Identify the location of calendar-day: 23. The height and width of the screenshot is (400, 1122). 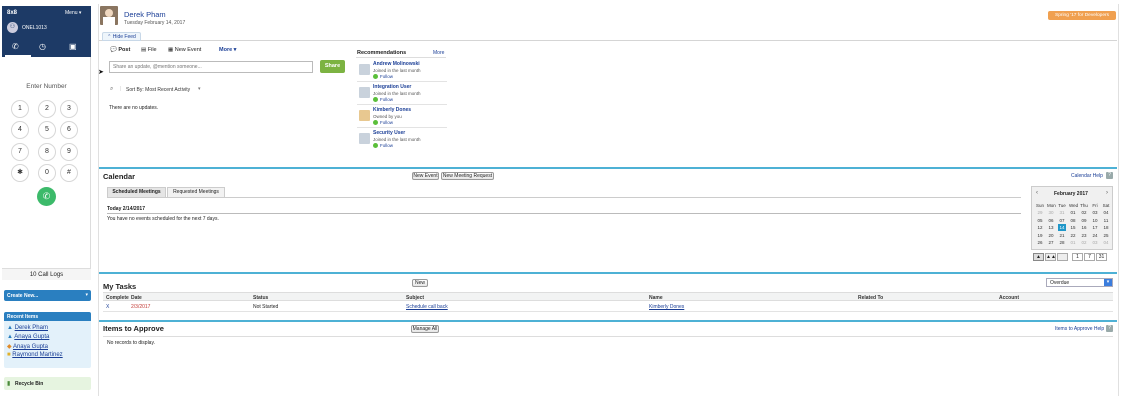
(1084, 235).